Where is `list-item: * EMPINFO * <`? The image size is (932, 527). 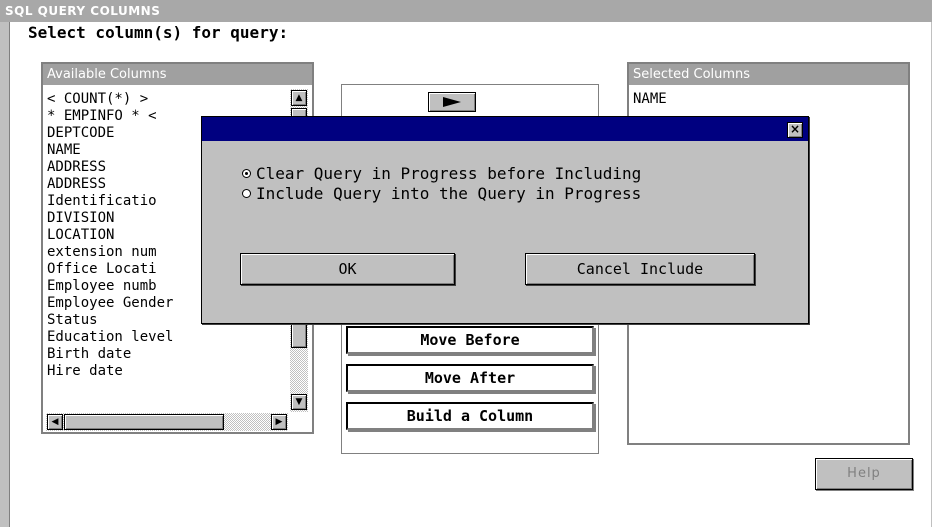 list-item: * EMPINFO * < is located at coordinates (102, 116).